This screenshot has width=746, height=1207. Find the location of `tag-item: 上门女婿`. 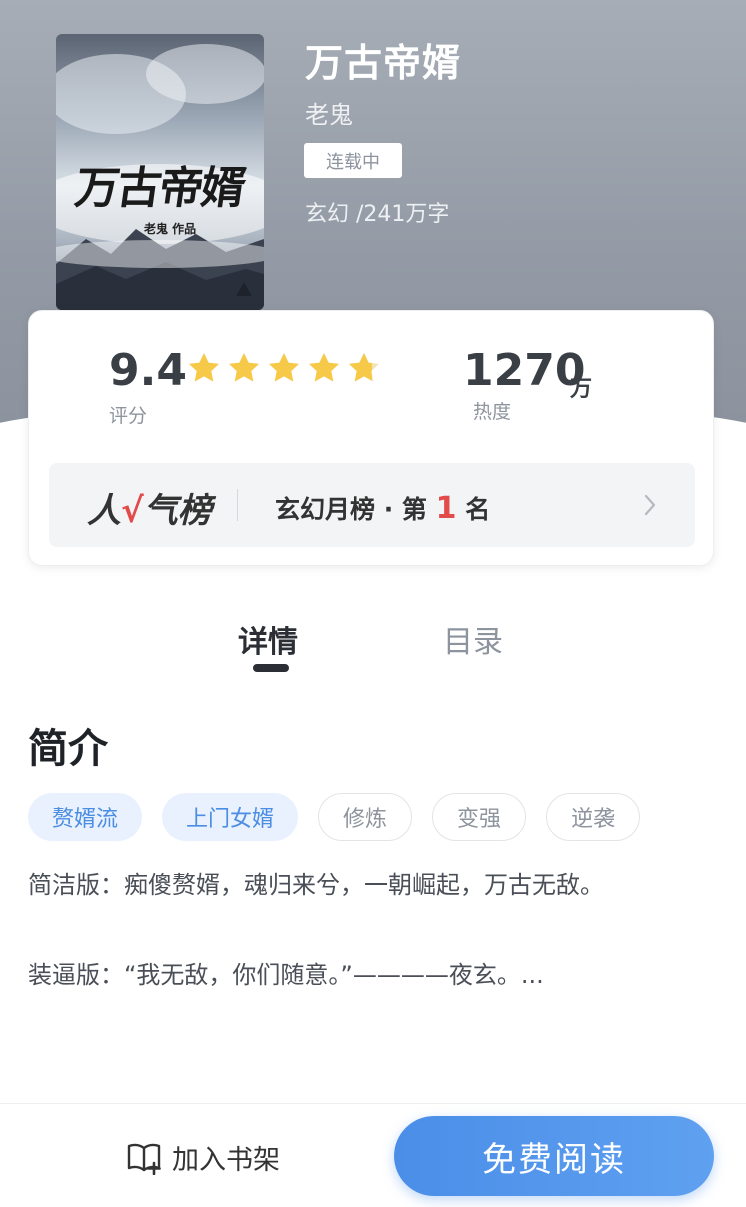

tag-item: 上门女婿 is located at coordinates (230, 817).